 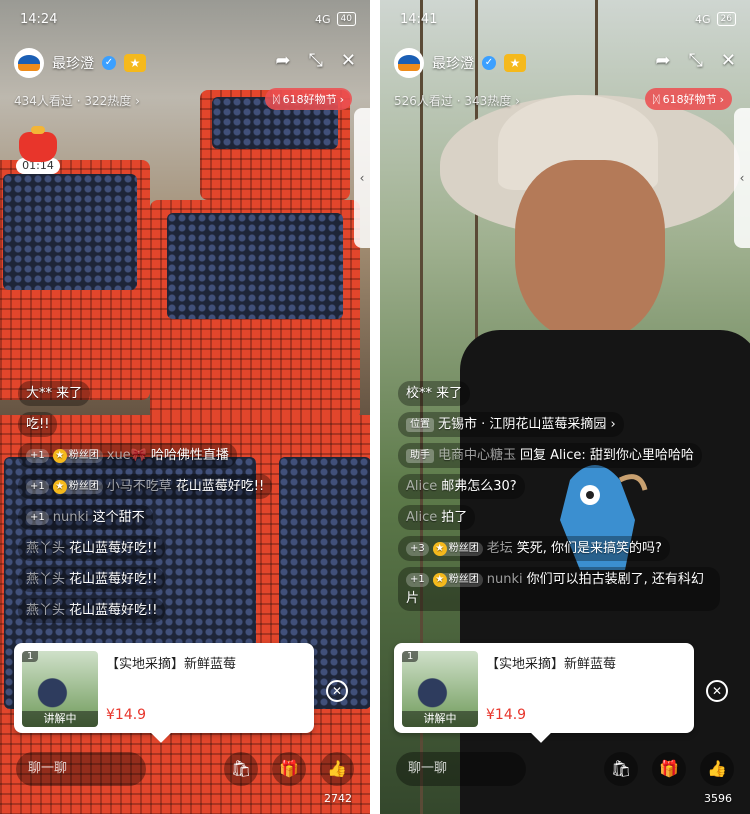 What do you see at coordinates (38, 424) in the screenshot?
I see `comment-item: 吃!!` at bounding box center [38, 424].